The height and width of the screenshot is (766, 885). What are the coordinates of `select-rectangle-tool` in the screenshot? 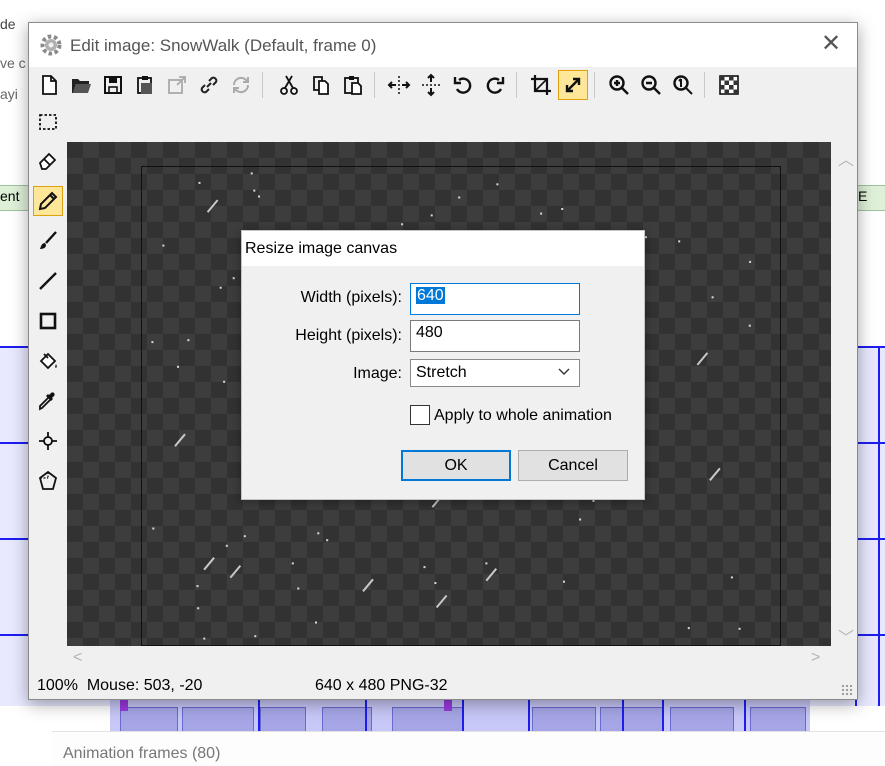 It's located at (48, 122).